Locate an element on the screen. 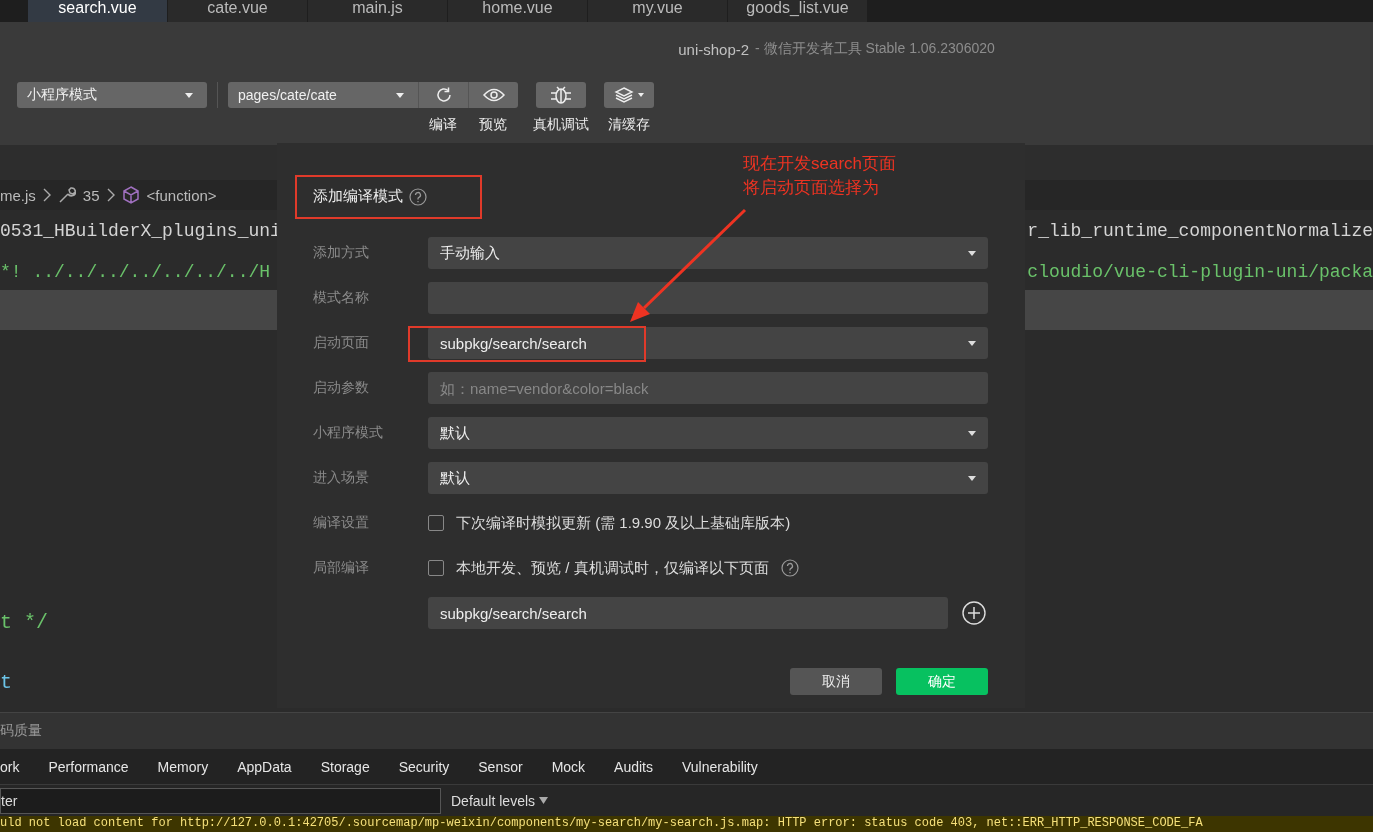 The width and height of the screenshot is (1373, 832). devtools-tab: Storage is located at coordinates (359, 766).